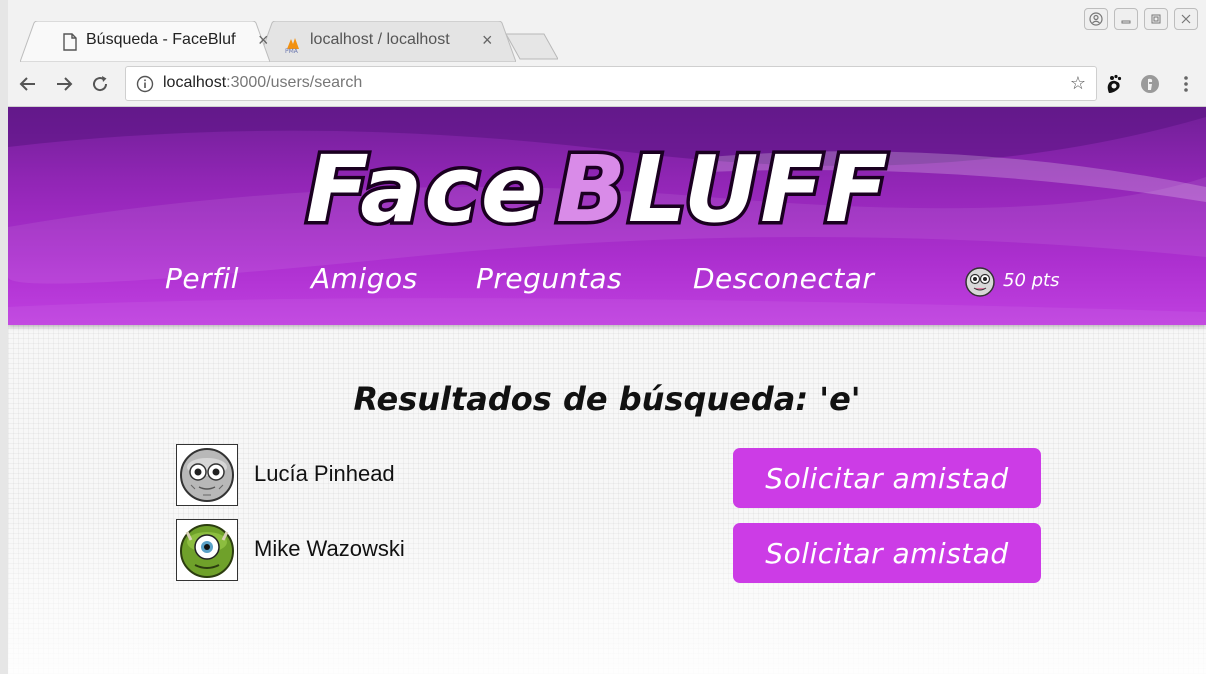 Image resolution: width=1206 pixels, height=674 pixels. What do you see at coordinates (611, 476) in the screenshot?
I see `search-result-row: Lucía Pinhead Solicitar amistad` at bounding box center [611, 476].